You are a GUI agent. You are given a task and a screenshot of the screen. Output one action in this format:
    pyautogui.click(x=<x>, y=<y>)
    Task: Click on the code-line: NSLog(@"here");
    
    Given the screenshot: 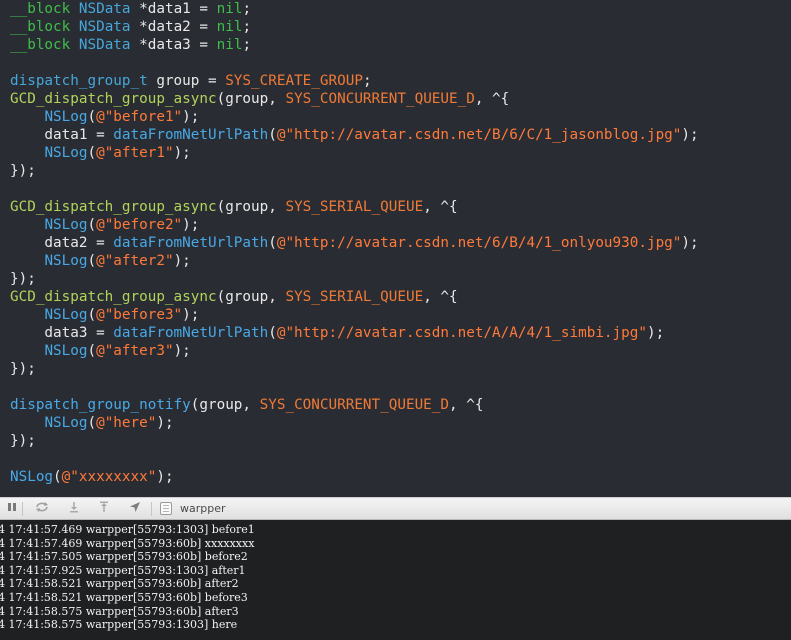 What is the action you would take?
    pyautogui.click(x=92, y=423)
    